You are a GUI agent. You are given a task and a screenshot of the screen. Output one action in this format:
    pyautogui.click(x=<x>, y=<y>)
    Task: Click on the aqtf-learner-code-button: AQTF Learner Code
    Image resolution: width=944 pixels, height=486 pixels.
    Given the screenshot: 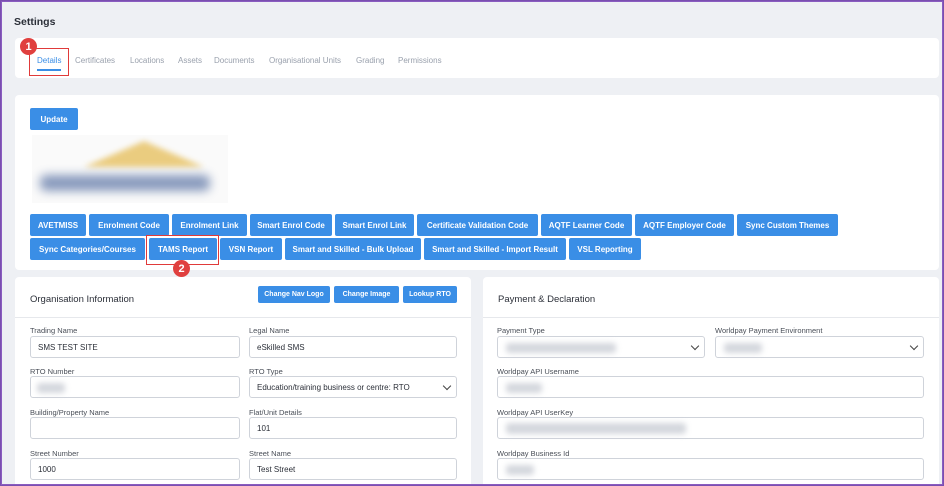 What is the action you would take?
    pyautogui.click(x=586, y=225)
    